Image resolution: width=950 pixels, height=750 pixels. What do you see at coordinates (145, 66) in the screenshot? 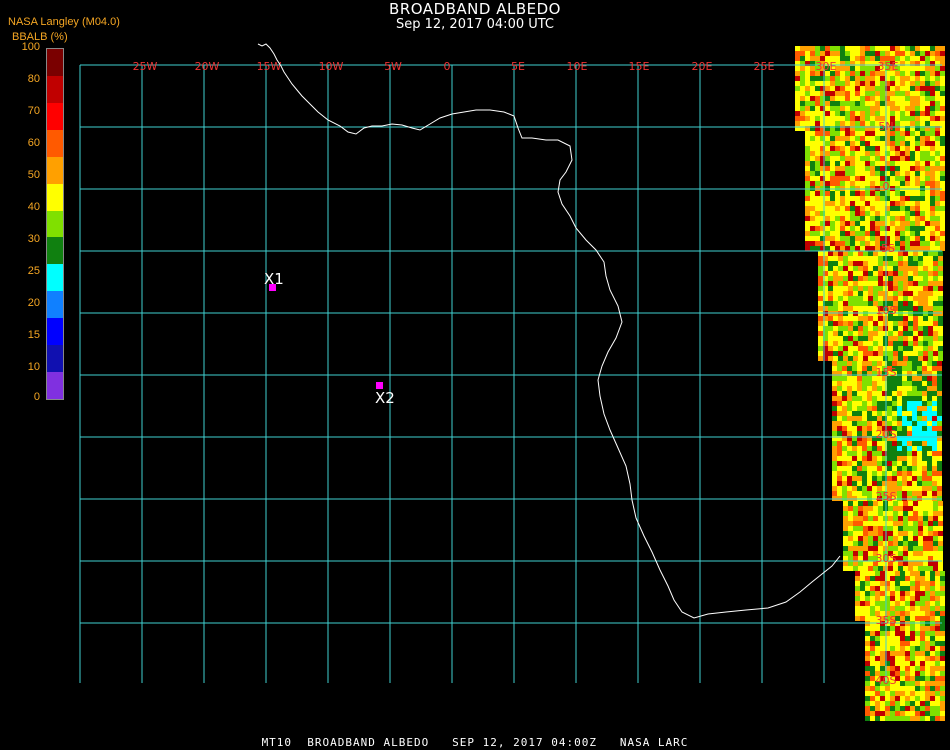
I see `longitude-label: 25W` at bounding box center [145, 66].